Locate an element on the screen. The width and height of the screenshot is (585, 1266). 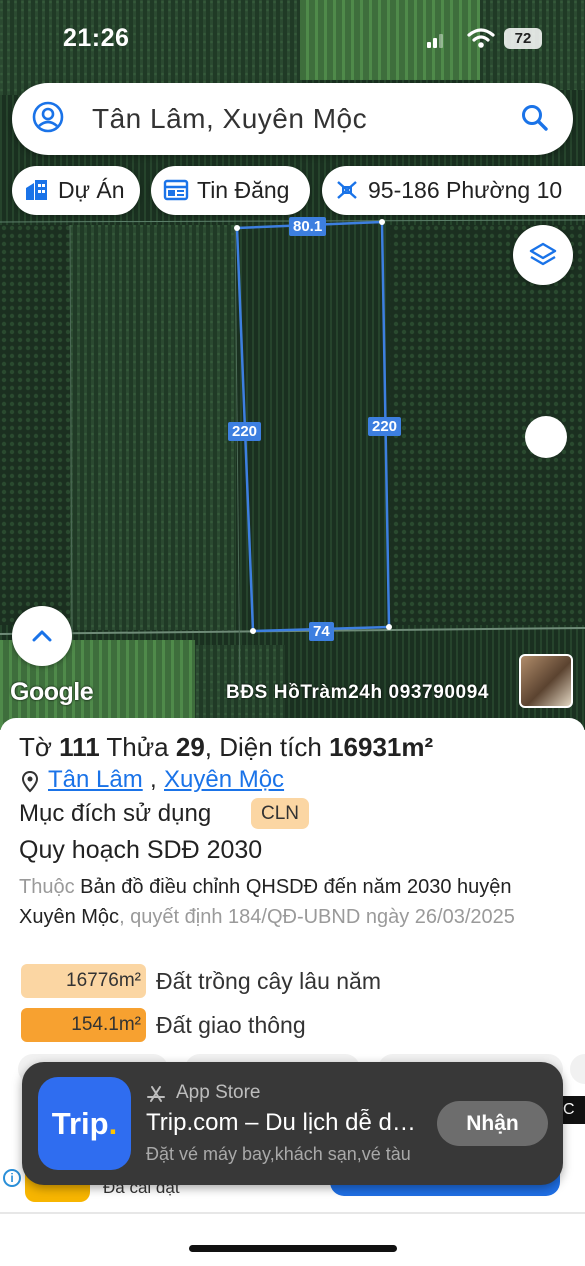
chevron-up-icon is located at coordinates (42, 636).